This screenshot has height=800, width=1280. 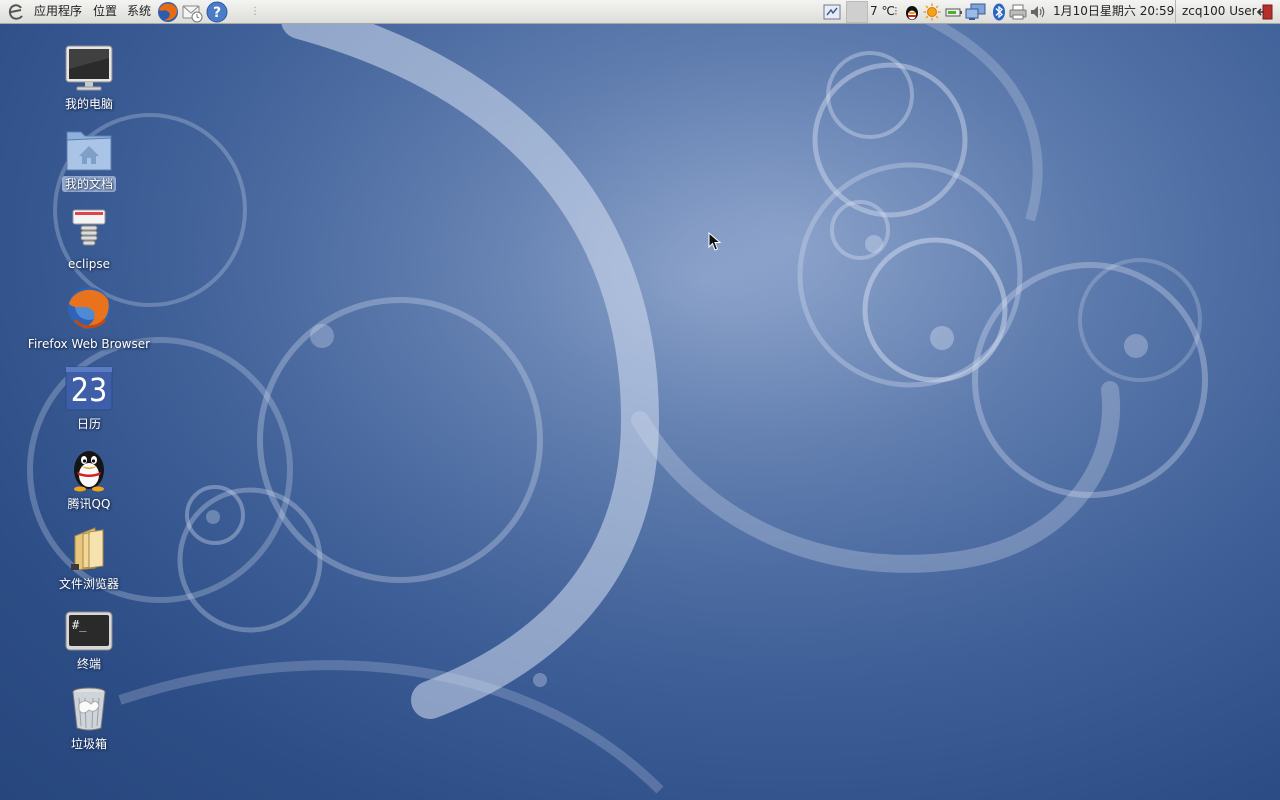 What do you see at coordinates (105, 11) in the screenshot?
I see `menu-places: 位置` at bounding box center [105, 11].